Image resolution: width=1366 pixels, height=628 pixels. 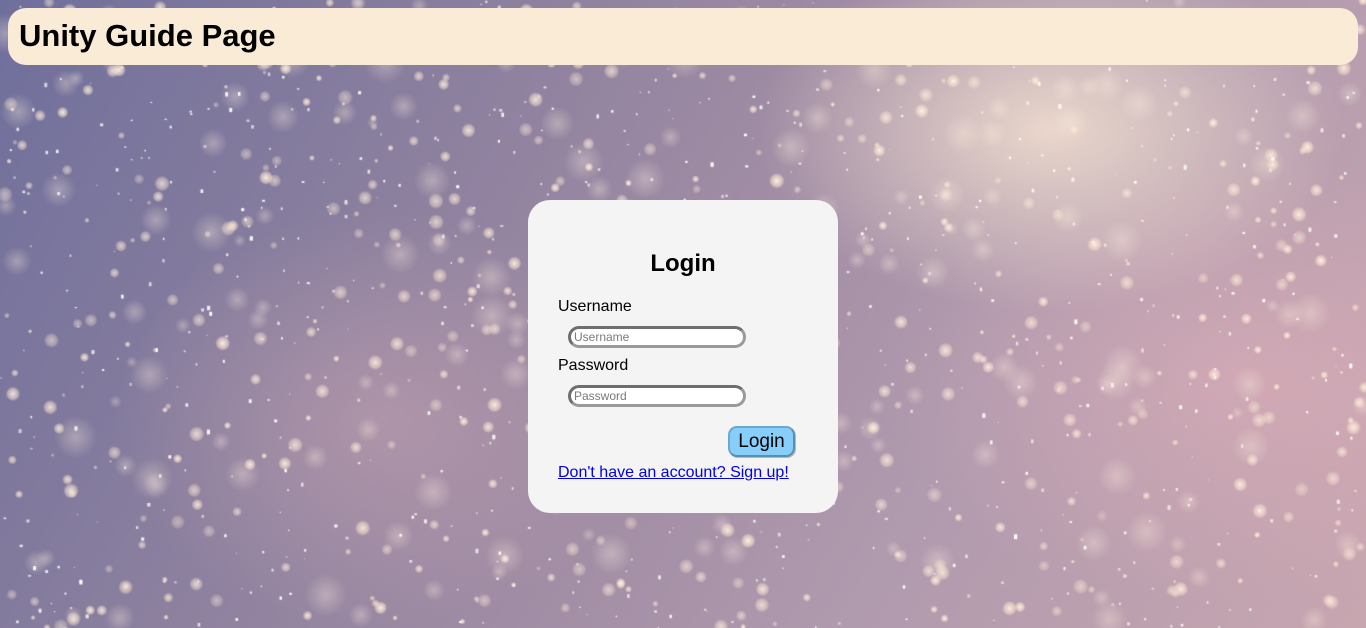 I want to click on login-title: Login, so click(x=683, y=263).